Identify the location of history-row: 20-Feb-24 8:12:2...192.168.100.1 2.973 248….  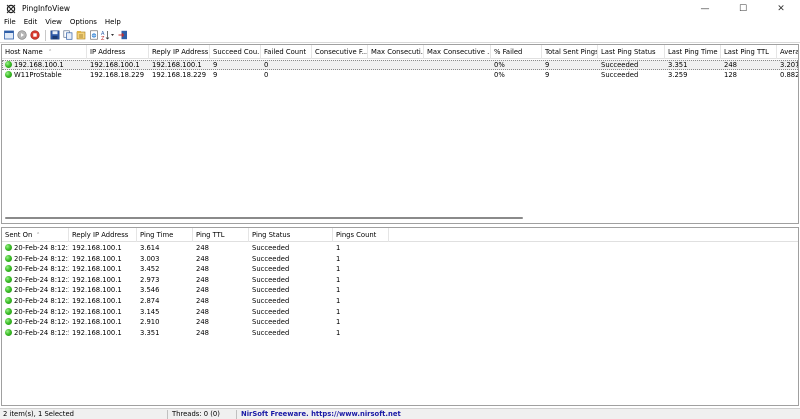
(400, 280).